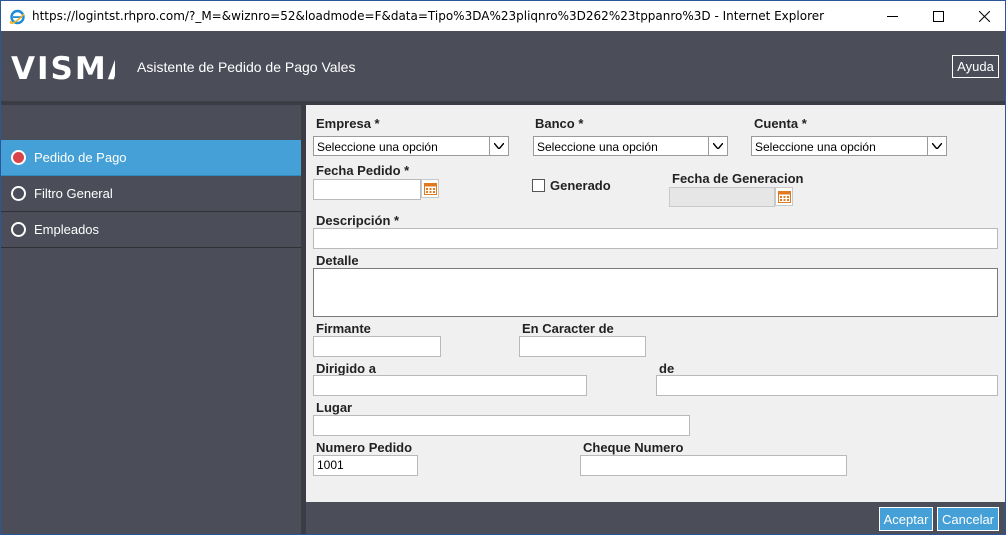 This screenshot has width=1006, height=535. I want to click on en-caracter-de-label: En Caracter de, so click(568, 328).